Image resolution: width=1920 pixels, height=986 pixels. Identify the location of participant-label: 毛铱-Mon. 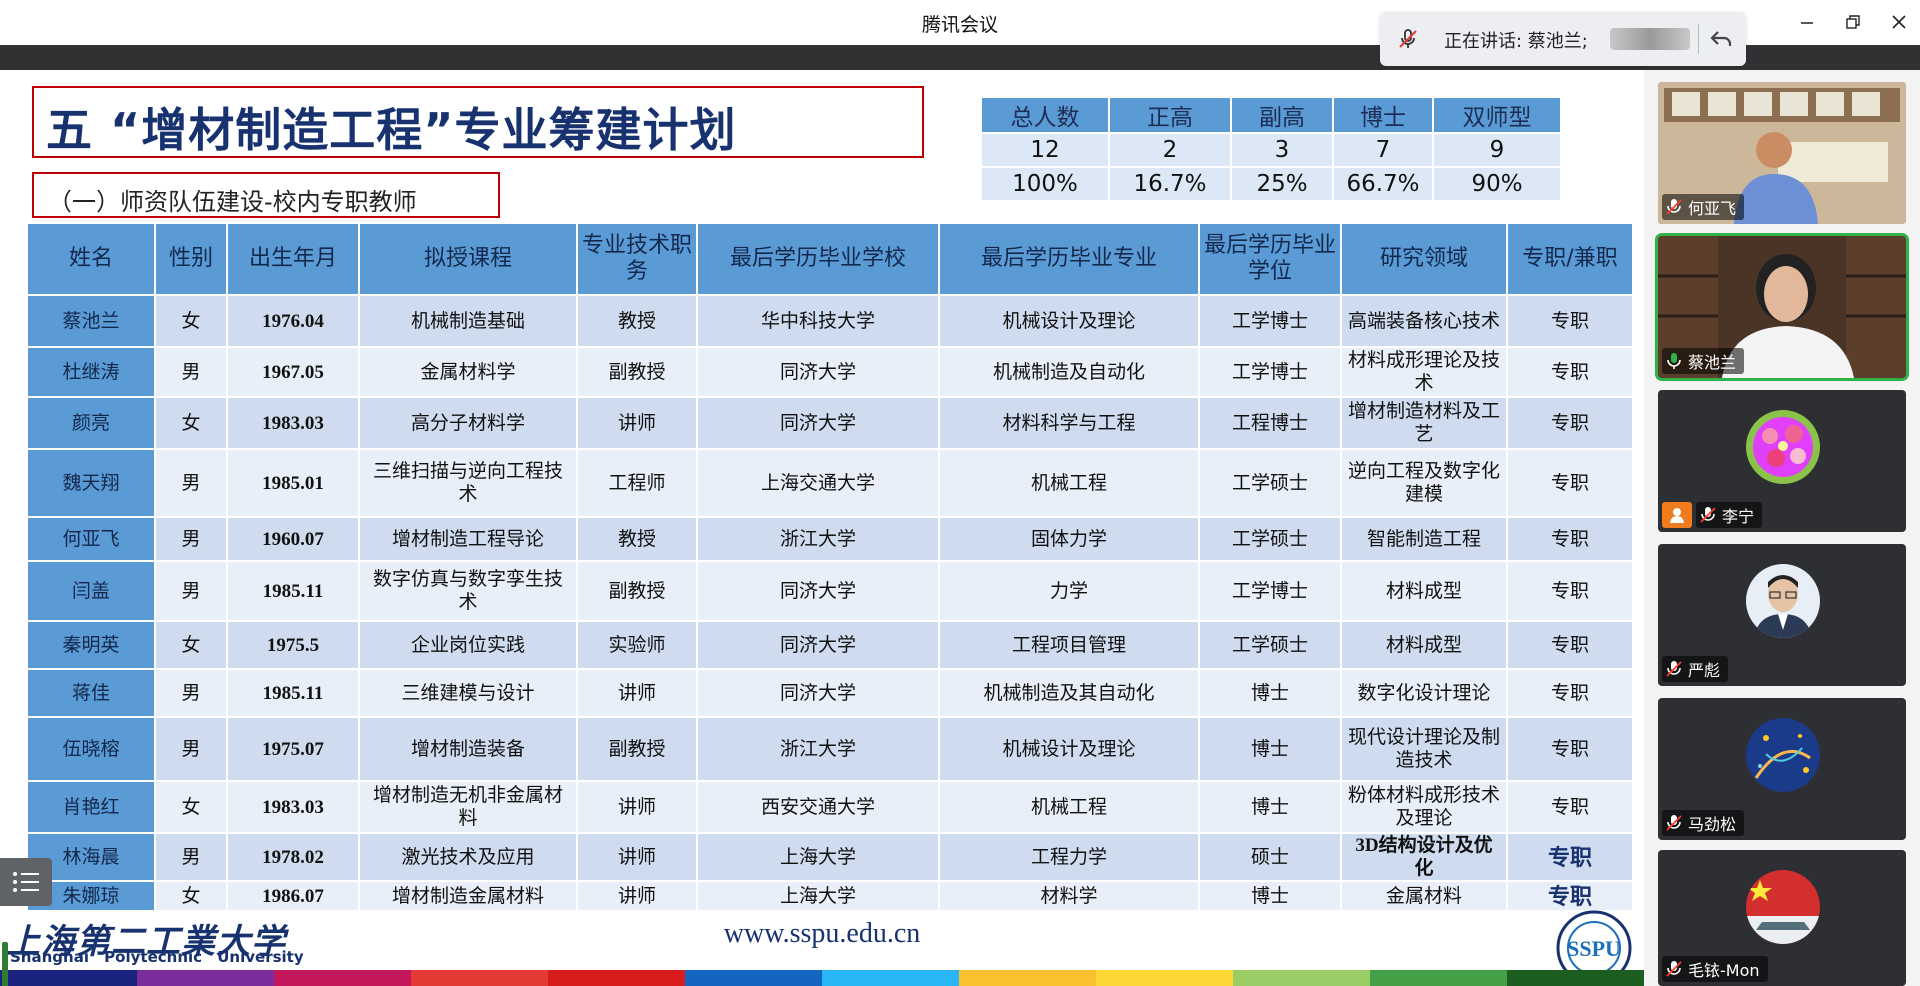
(1715, 969).